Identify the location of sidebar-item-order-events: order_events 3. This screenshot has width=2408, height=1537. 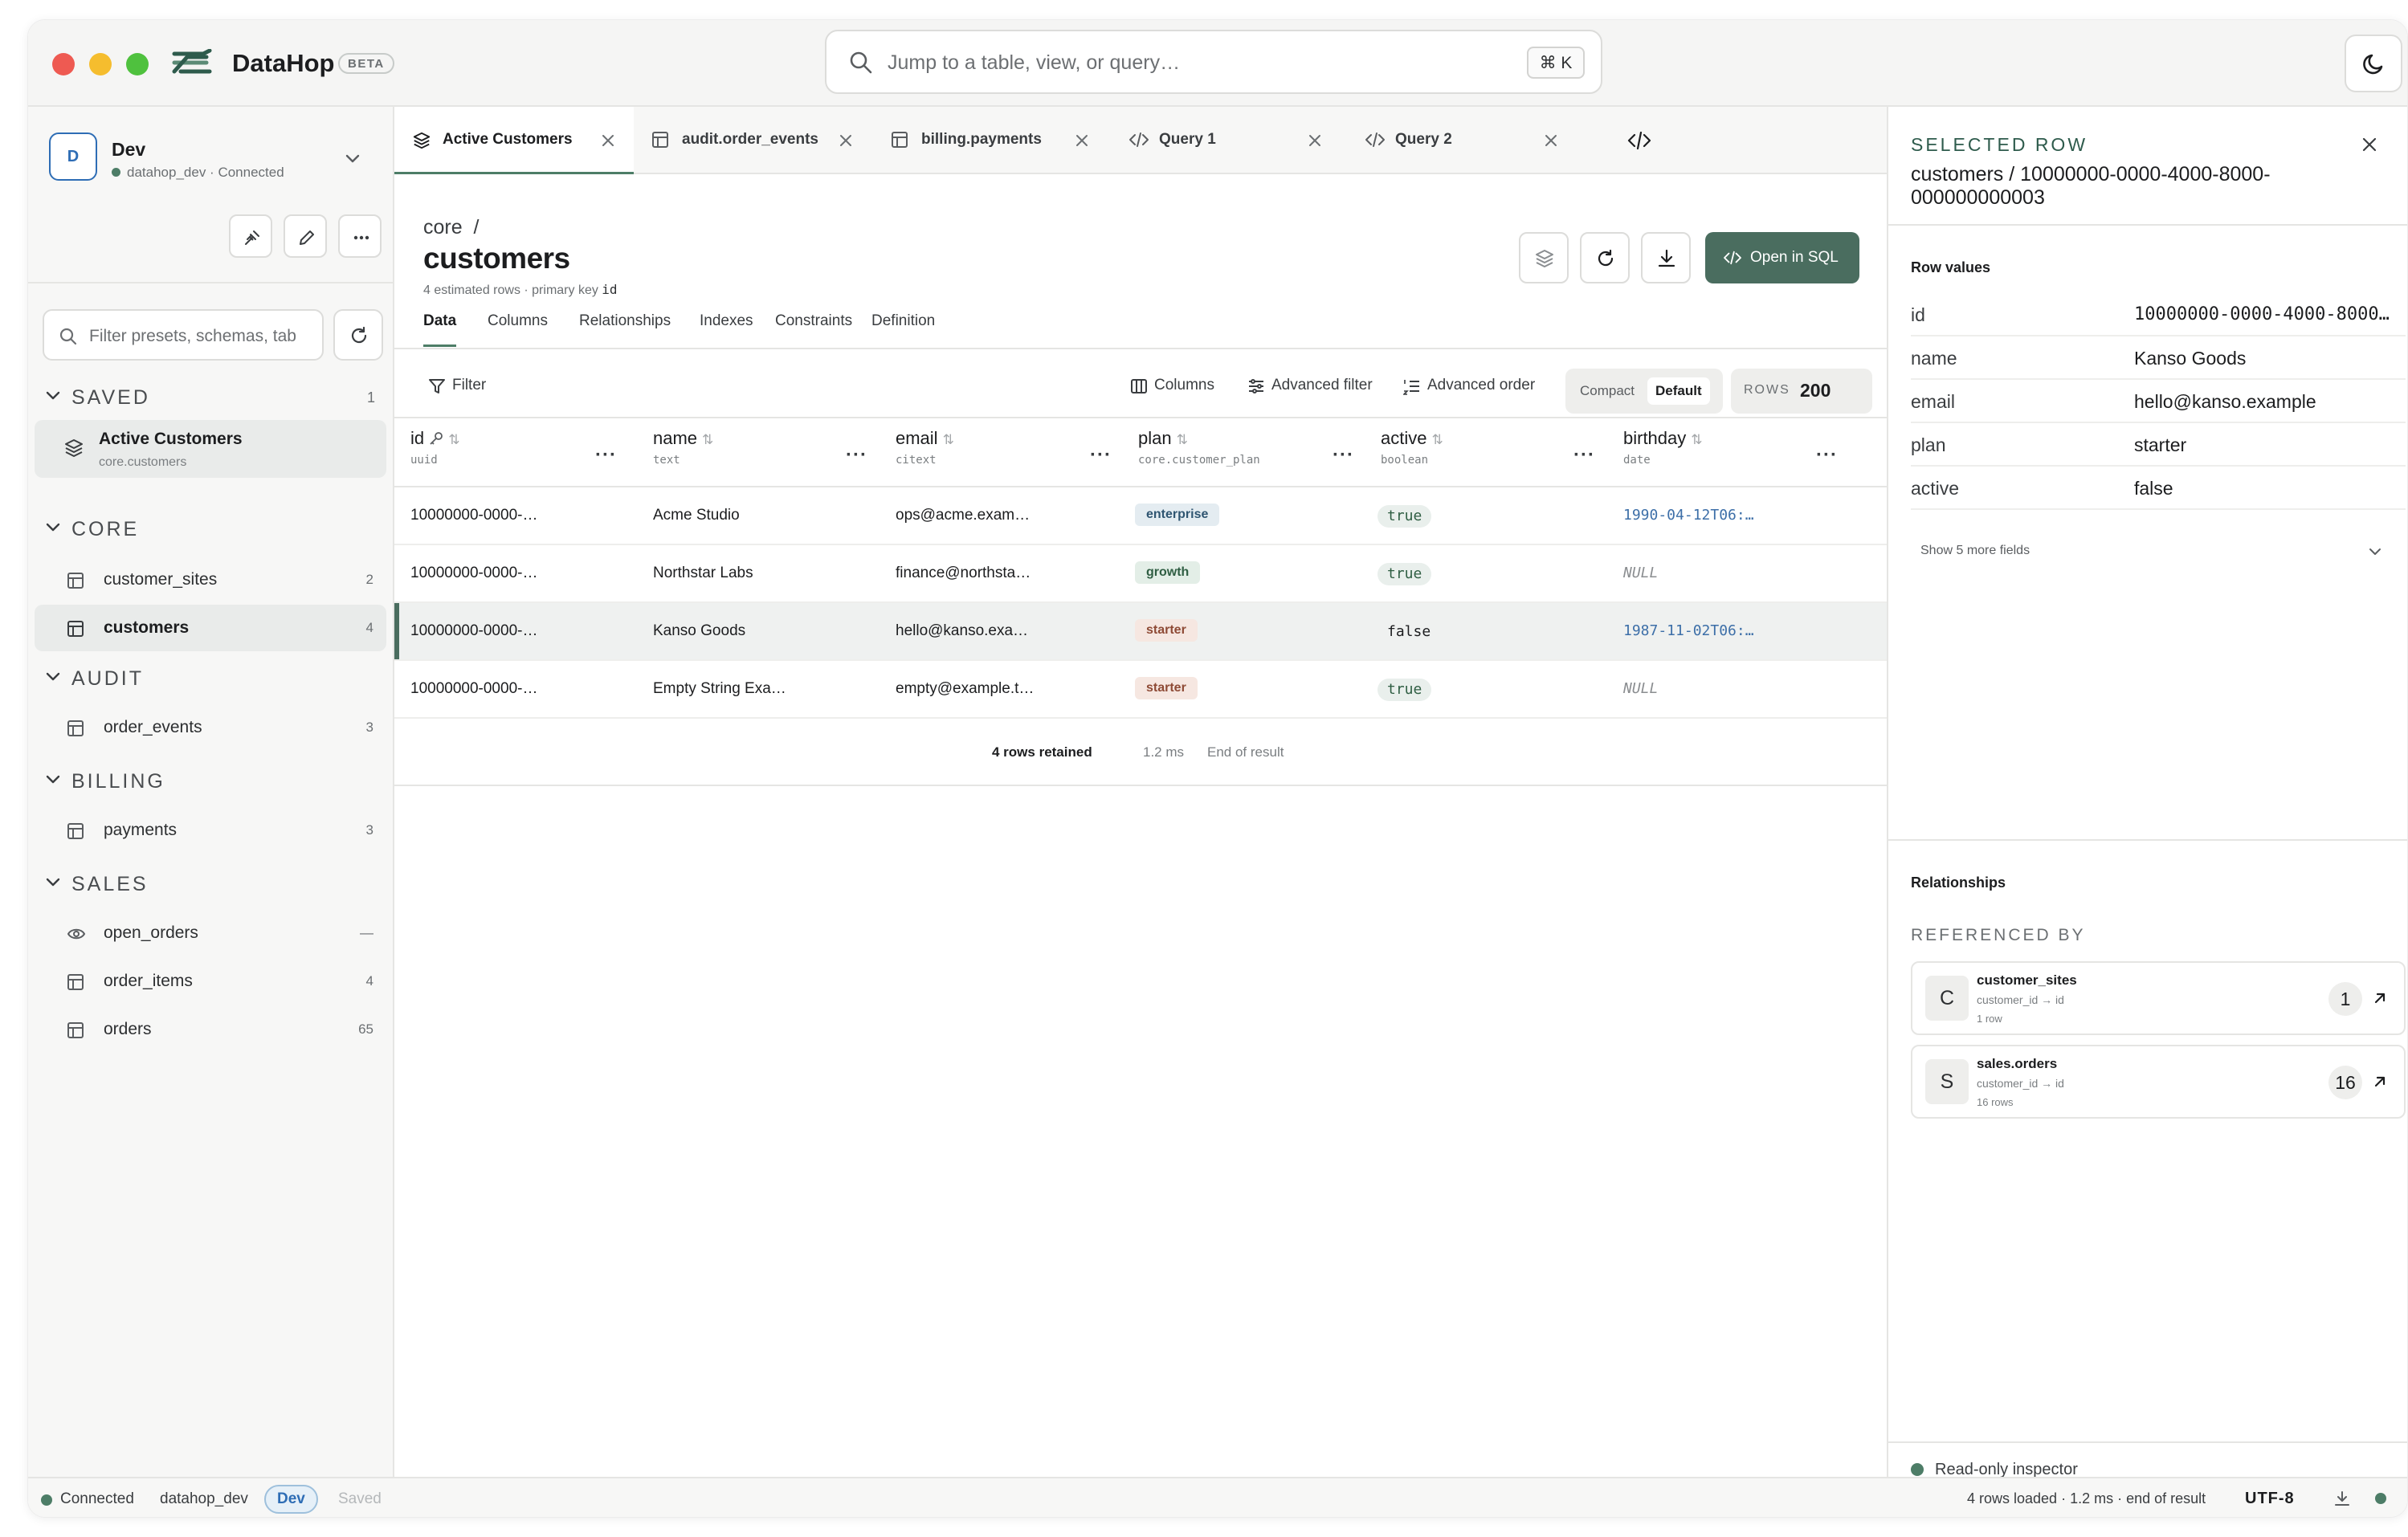
(211, 727).